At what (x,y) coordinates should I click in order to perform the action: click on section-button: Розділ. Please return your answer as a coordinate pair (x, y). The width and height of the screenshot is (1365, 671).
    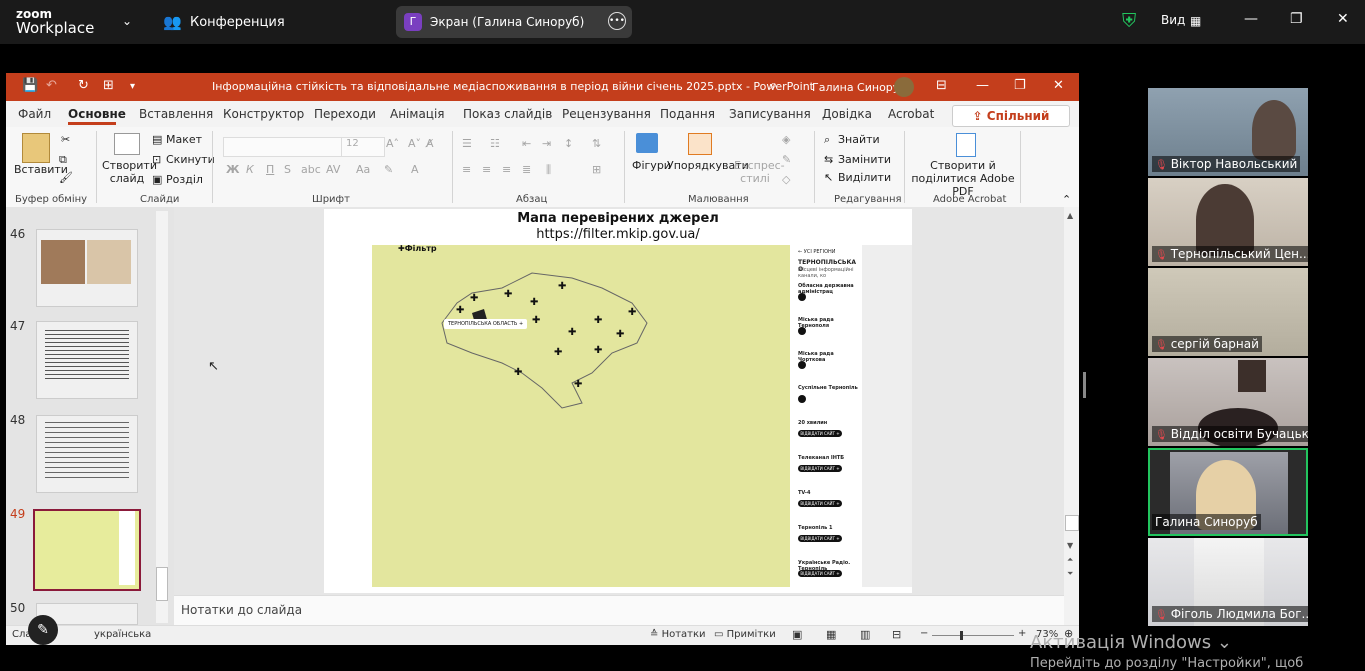
    Looking at the image, I should click on (184, 179).